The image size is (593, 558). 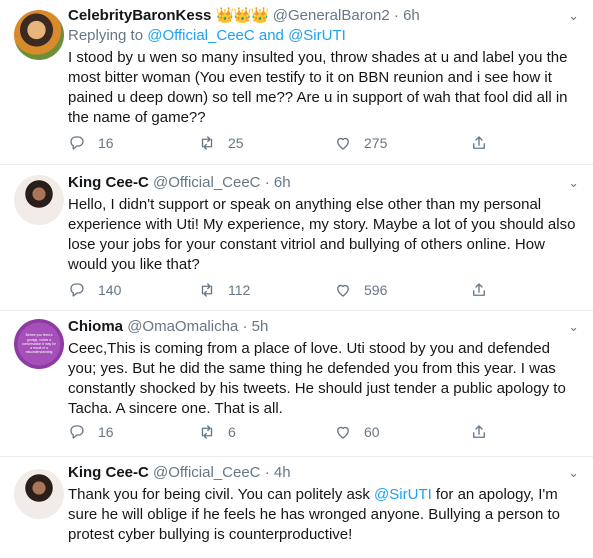 What do you see at coordinates (246, 35) in the screenshot?
I see `replying-to-users: @Official_CeeC and @SirUTI` at bounding box center [246, 35].